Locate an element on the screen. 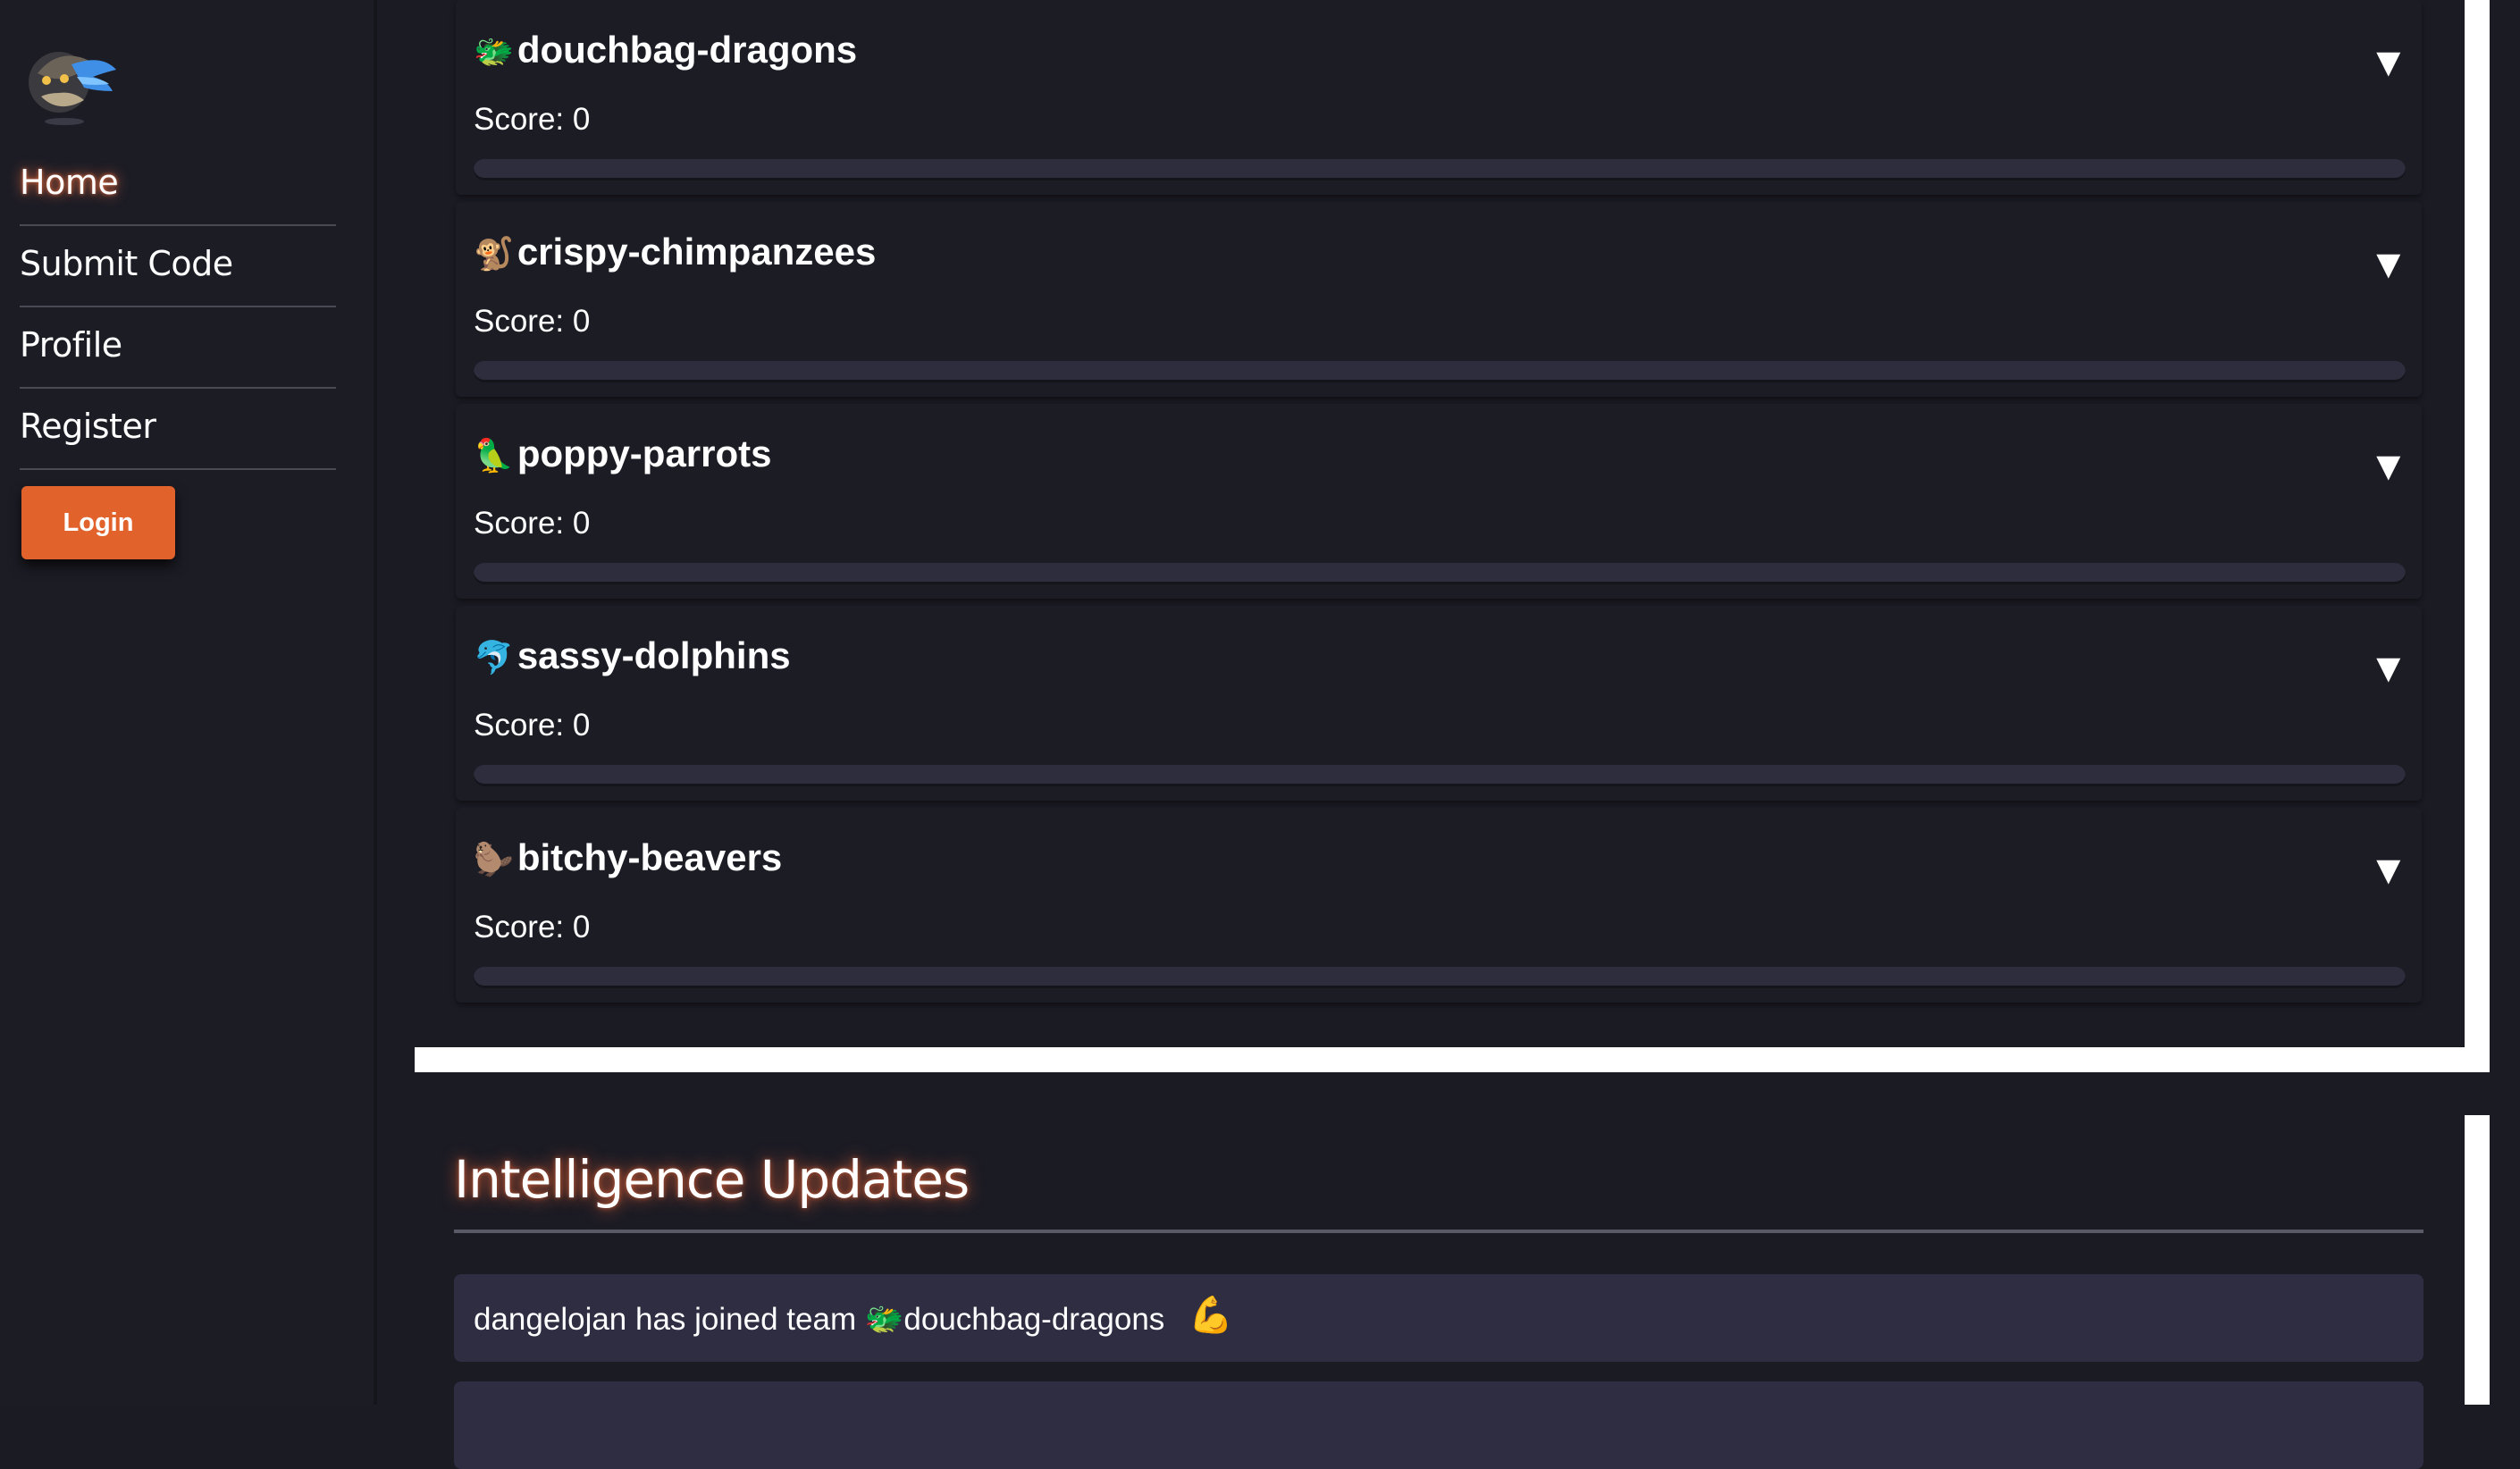  parrot-icon: 🦜 is located at coordinates (494, 455).